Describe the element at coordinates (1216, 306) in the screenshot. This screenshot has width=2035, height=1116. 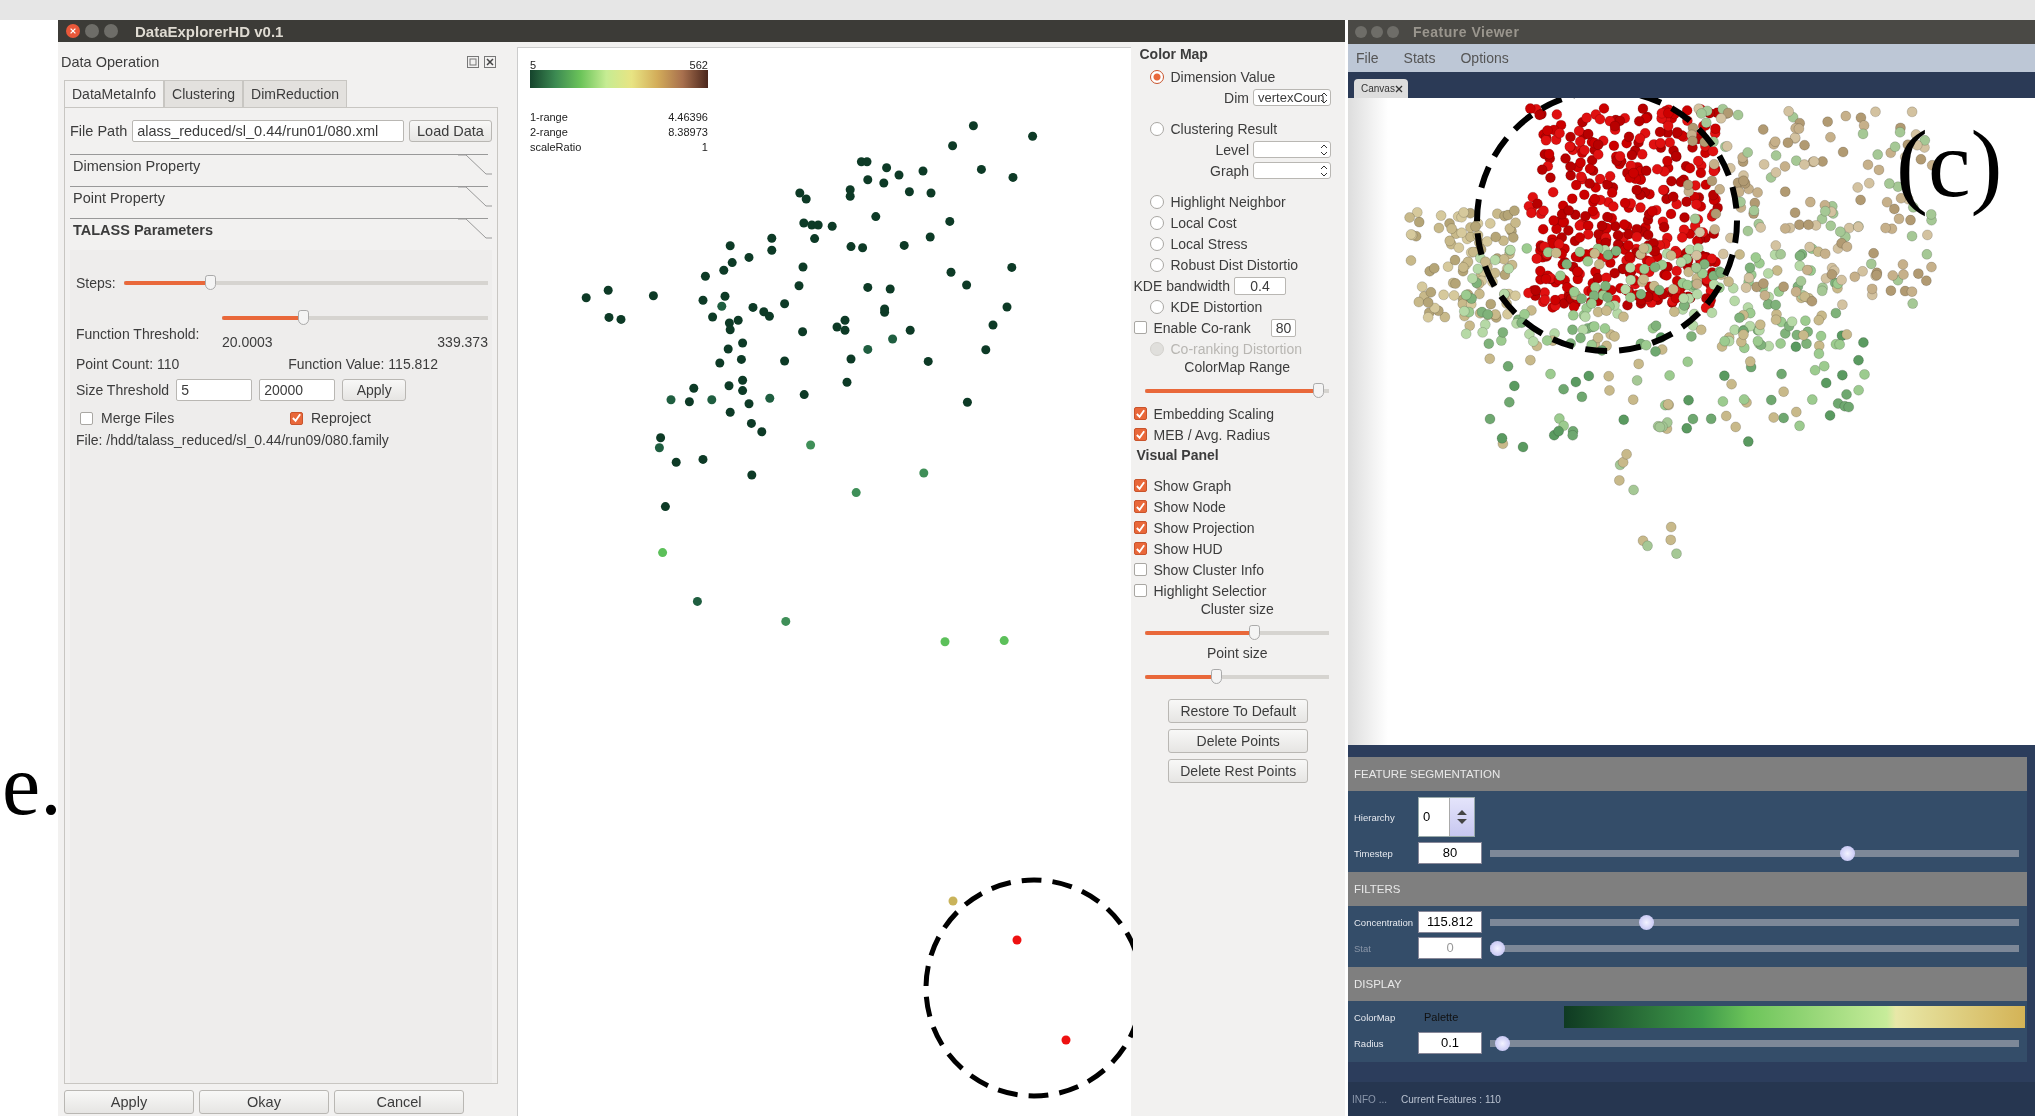
I see `radio-label: KDE Distortion` at that location.